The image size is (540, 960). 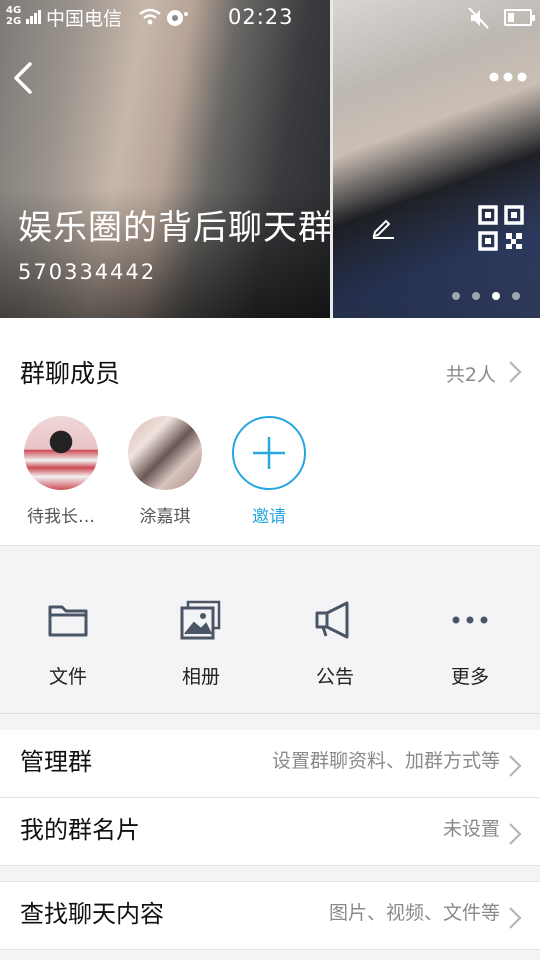 What do you see at coordinates (383, 227) in the screenshot?
I see `edit-name-icon` at bounding box center [383, 227].